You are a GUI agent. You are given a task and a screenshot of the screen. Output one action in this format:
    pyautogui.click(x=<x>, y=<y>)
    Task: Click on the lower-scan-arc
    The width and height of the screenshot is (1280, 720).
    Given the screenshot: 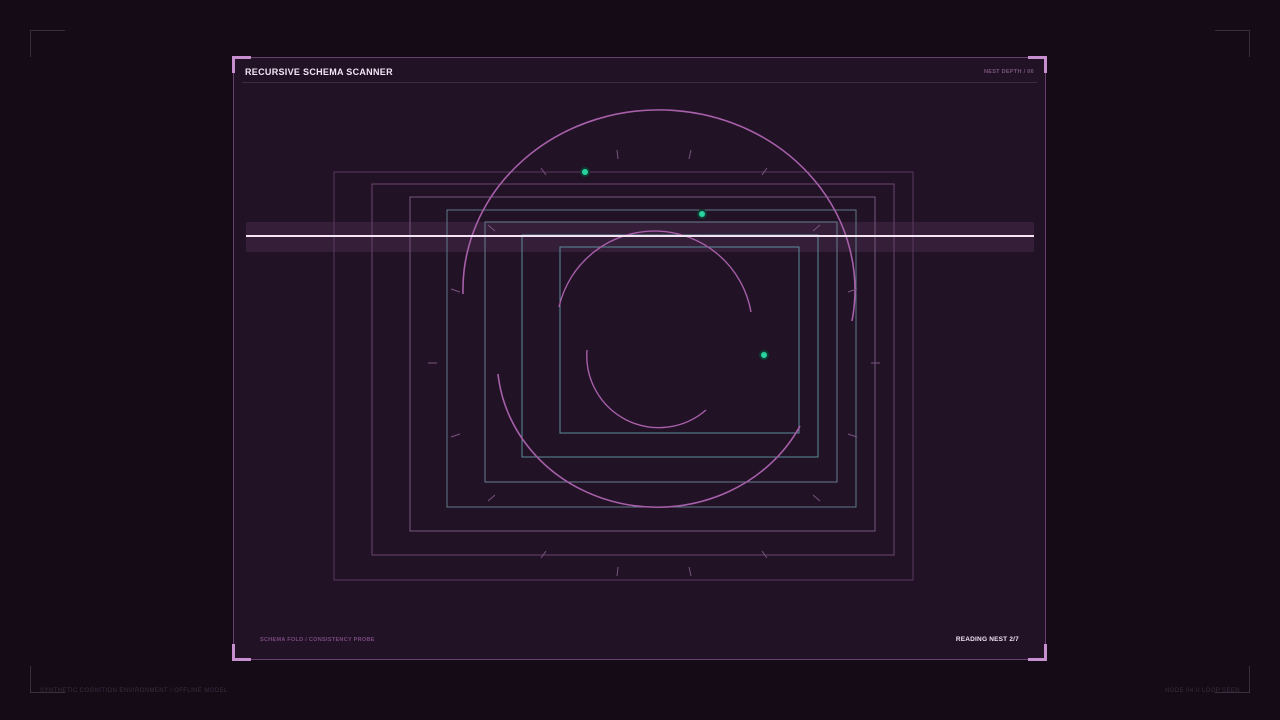 What is the action you would take?
    pyautogui.click(x=649, y=441)
    